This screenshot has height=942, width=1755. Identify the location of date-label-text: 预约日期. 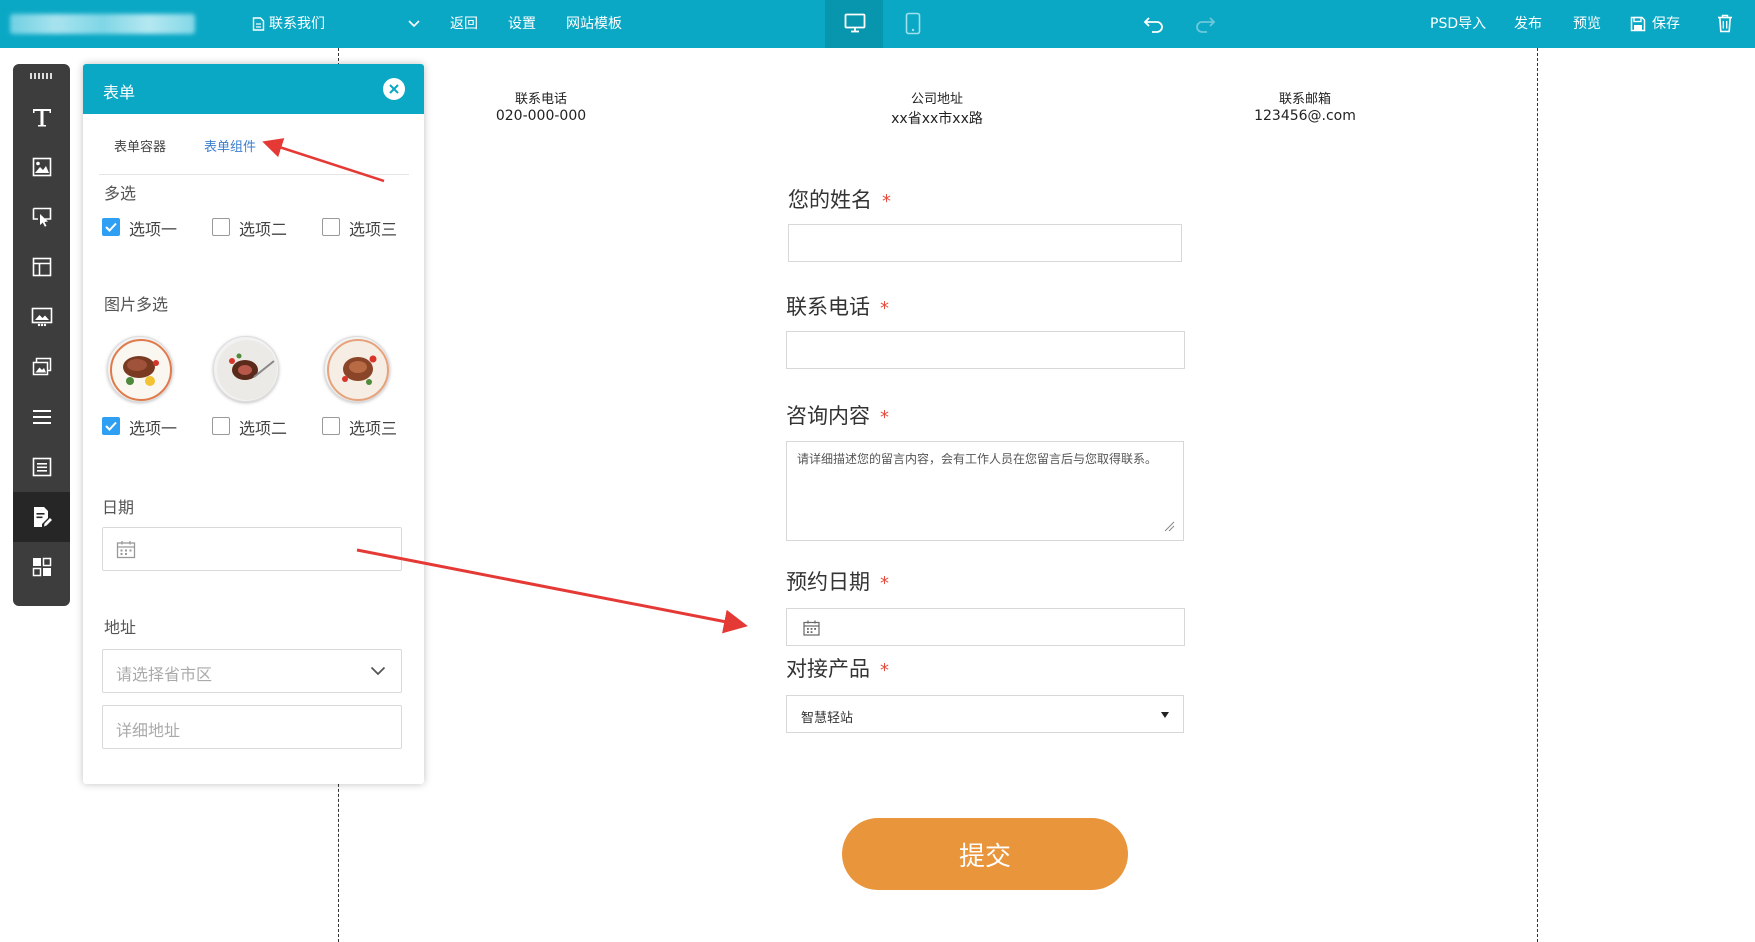
(828, 582).